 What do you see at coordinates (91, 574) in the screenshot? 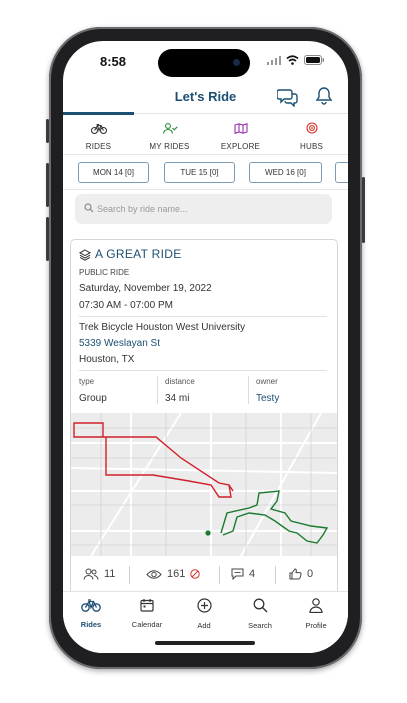
I see `users-icon` at bounding box center [91, 574].